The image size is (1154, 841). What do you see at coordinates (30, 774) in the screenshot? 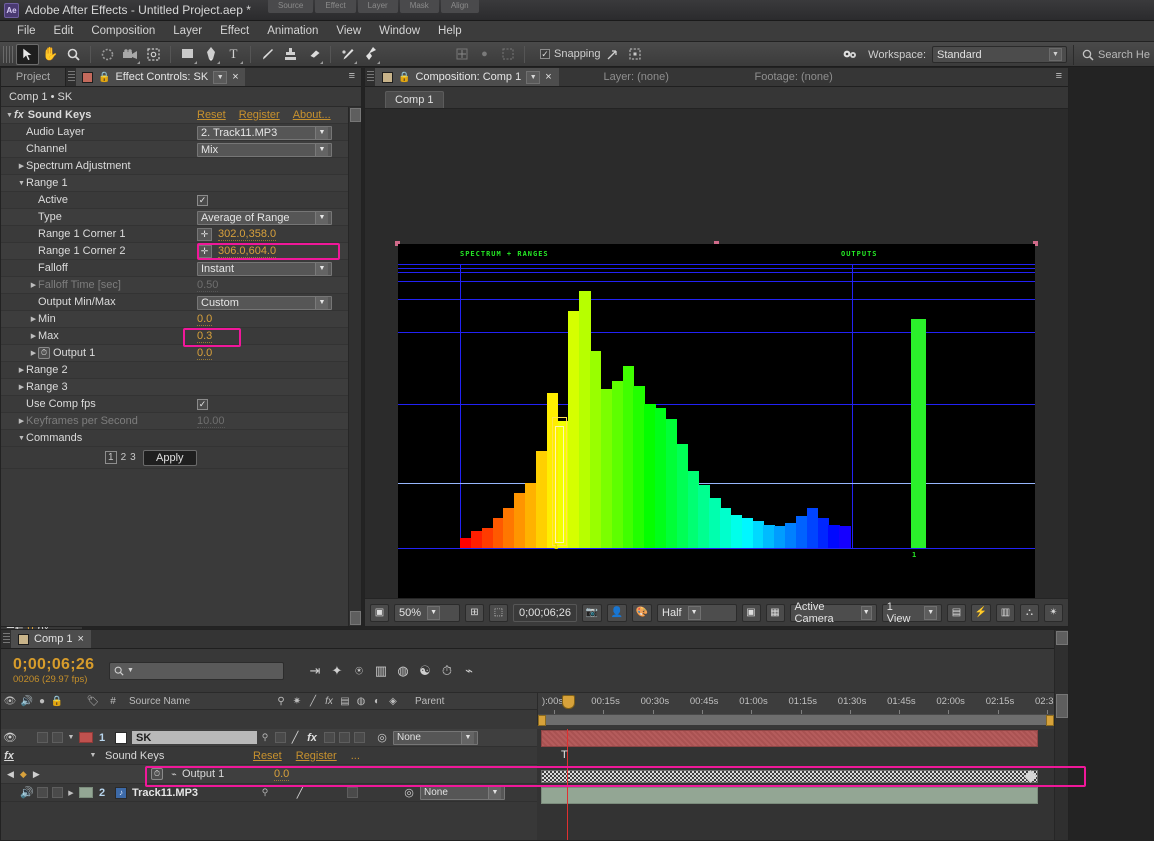
I see `keyframe-navigator: ◀ ◆ ▶` at bounding box center [30, 774].